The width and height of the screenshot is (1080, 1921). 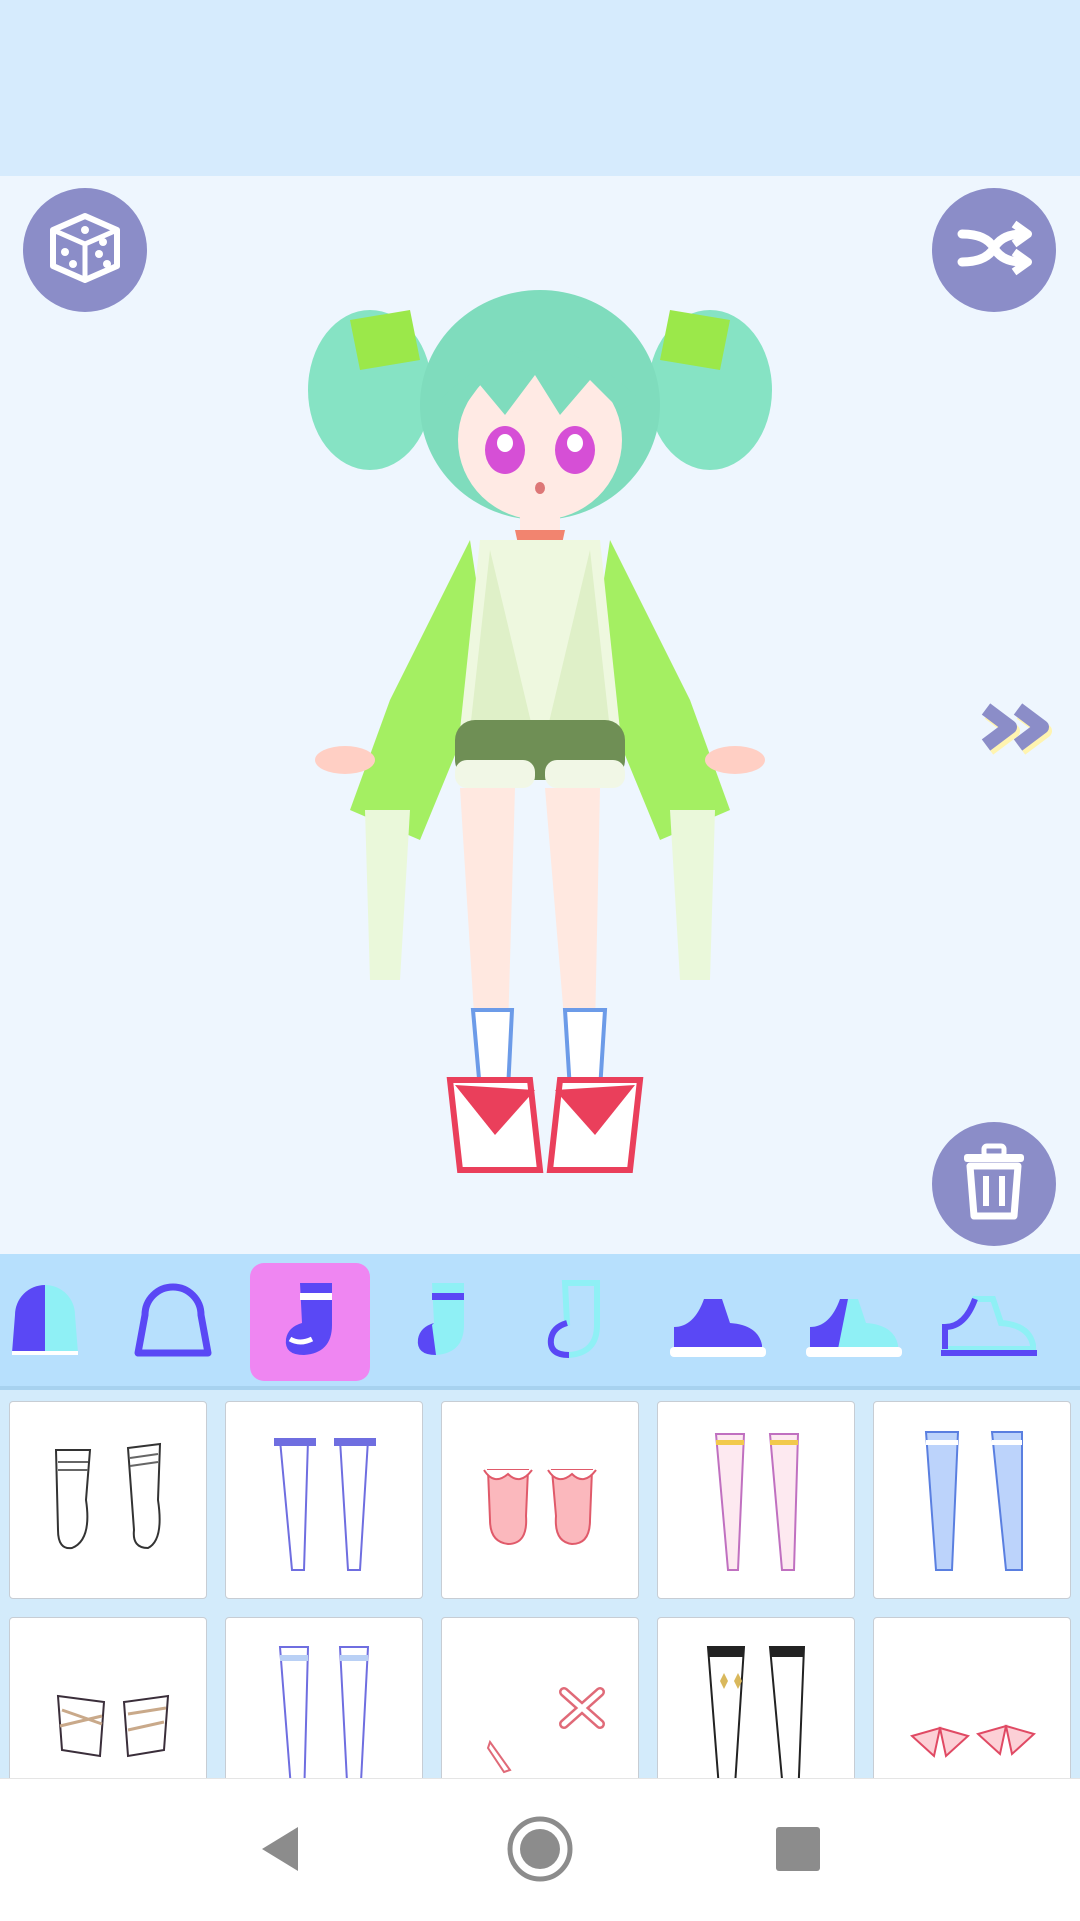 I want to click on item-white-thigh-highs-black-trim, so click(x=756, y=1697).